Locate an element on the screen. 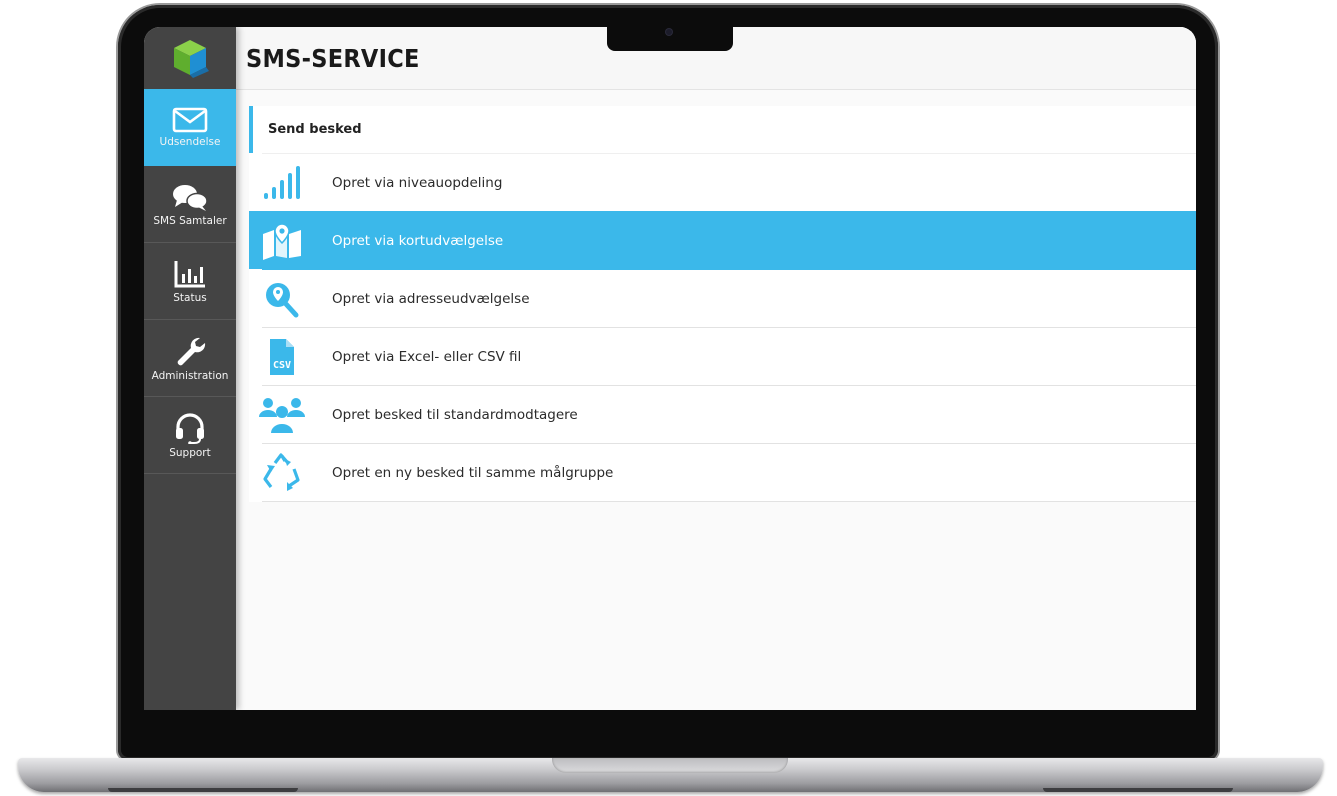 The height and width of the screenshot is (796, 1337). sidebar-item-support: Support is located at coordinates (190, 435).